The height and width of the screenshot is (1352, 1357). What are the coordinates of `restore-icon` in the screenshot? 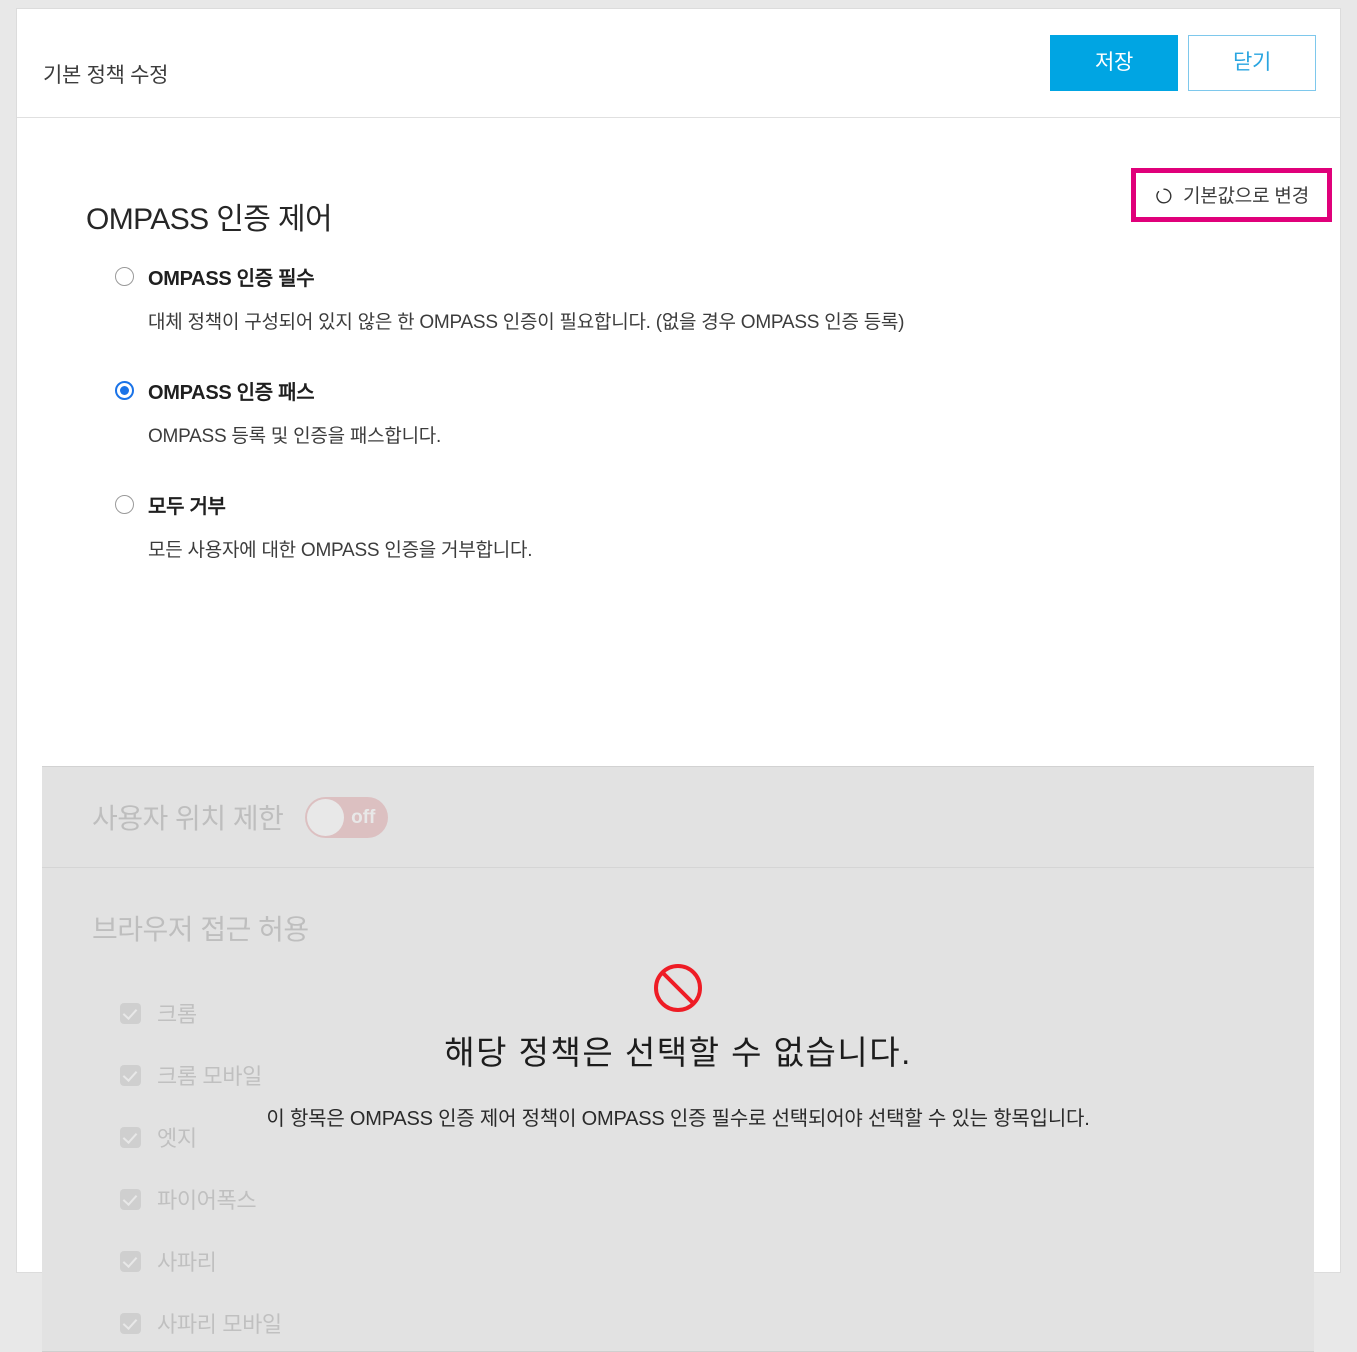 It's located at (1164, 196).